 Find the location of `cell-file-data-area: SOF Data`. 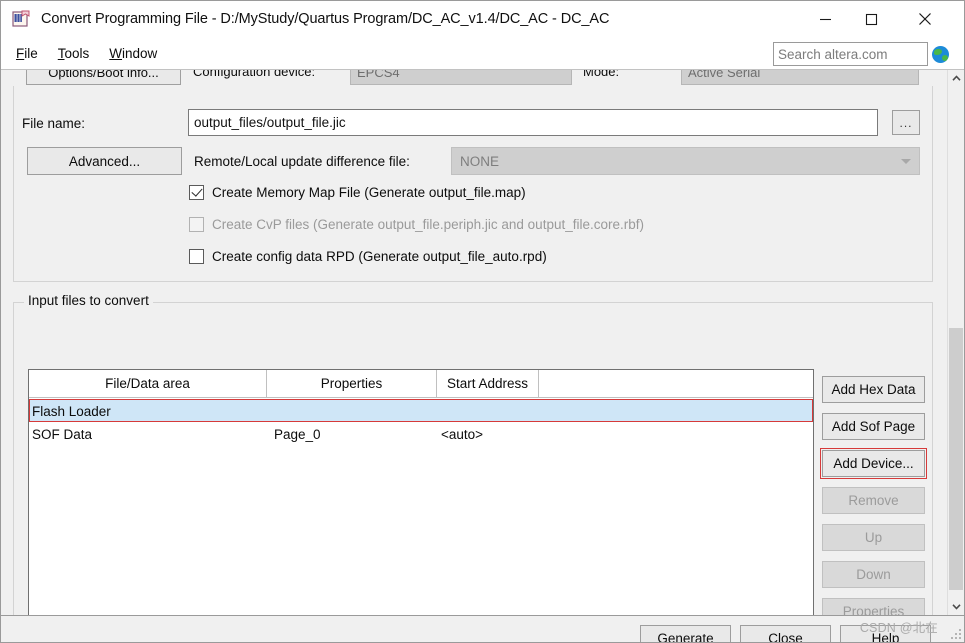

cell-file-data-area: SOF Data is located at coordinates (62, 434).